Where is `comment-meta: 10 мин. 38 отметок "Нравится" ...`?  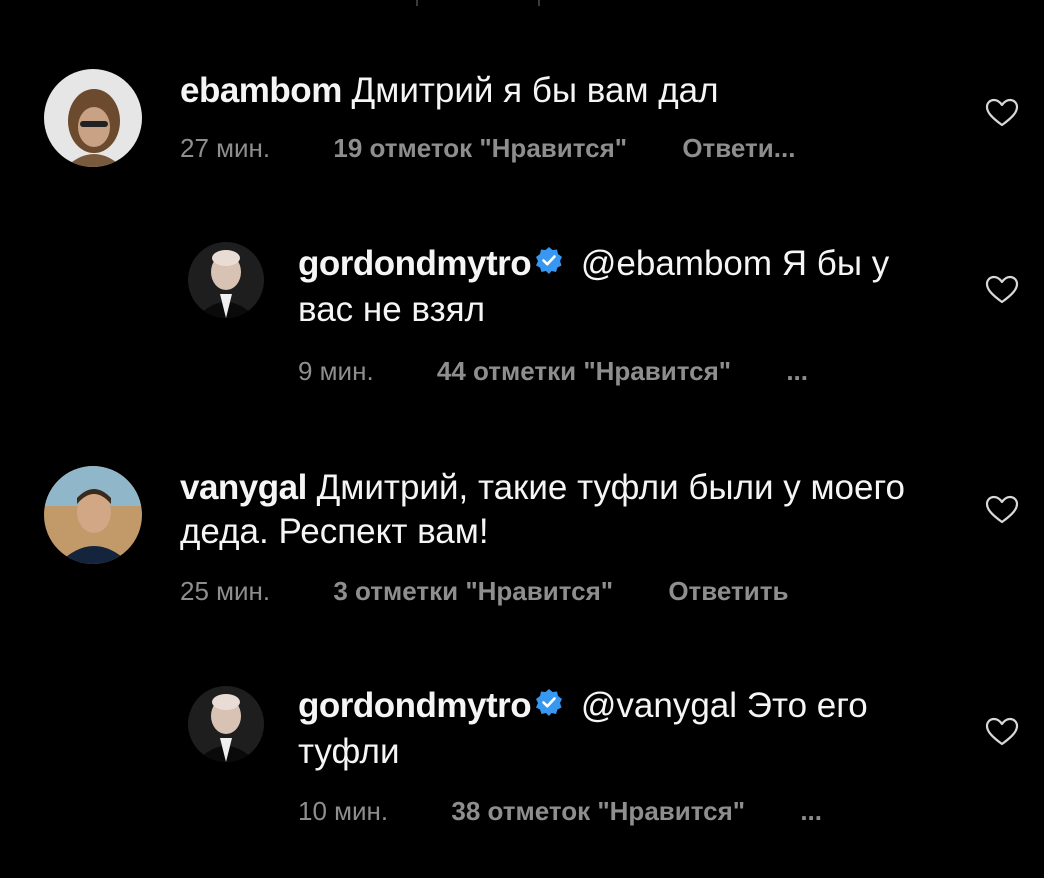 comment-meta: 10 мин. 38 отметок "Нравится" ... is located at coordinates (560, 811).